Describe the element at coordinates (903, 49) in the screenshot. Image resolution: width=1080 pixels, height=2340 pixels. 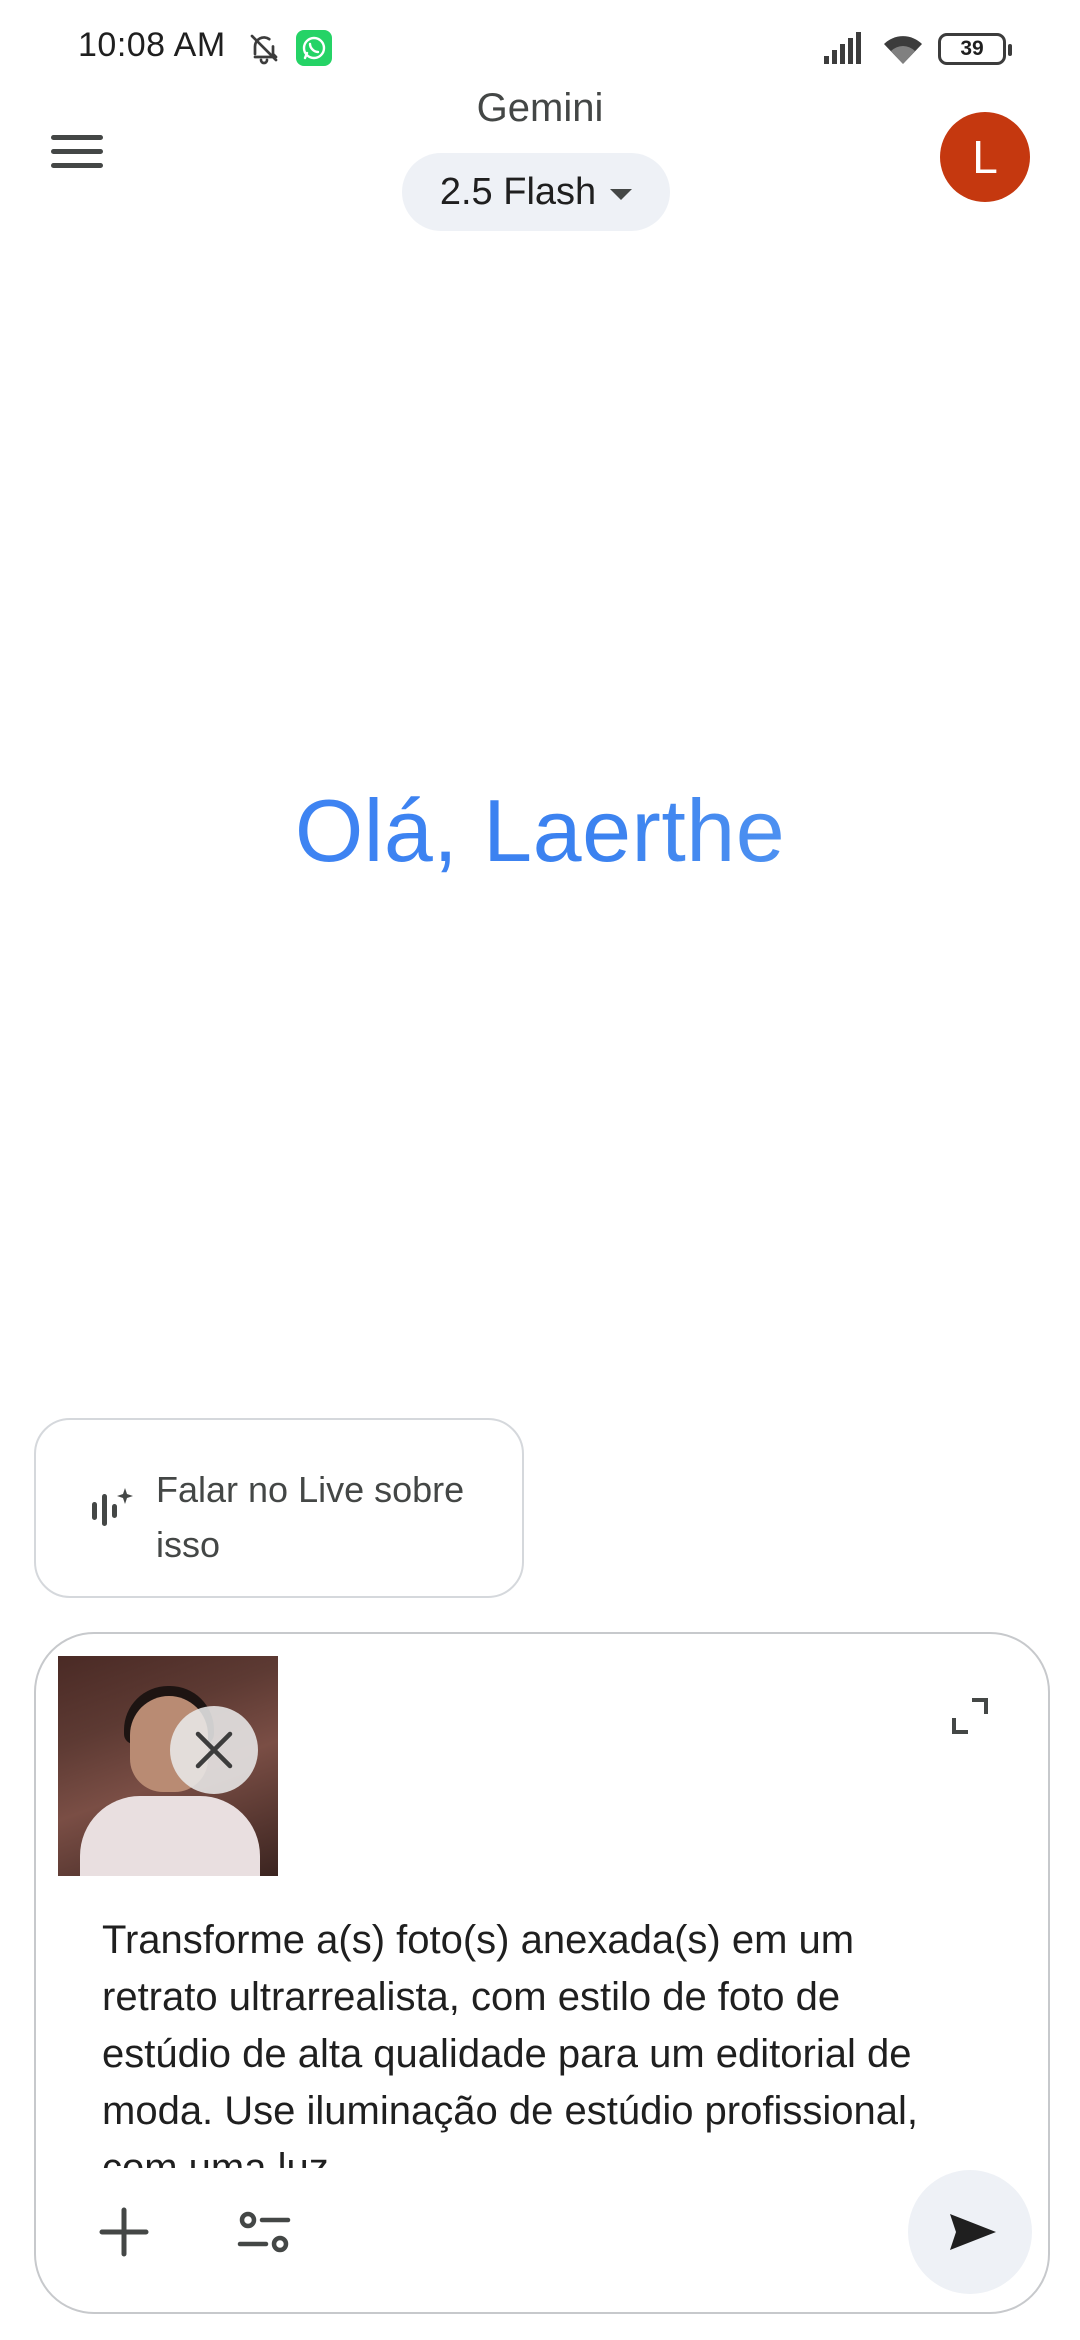
I see `wifi-icon` at that location.